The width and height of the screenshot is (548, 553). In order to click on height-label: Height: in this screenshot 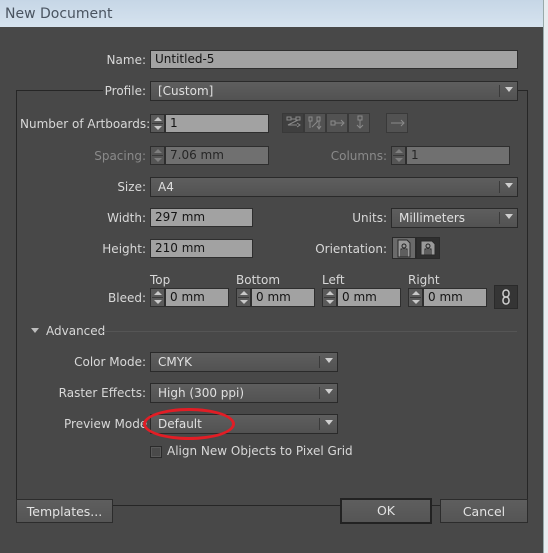, I will do `click(124, 249)`.